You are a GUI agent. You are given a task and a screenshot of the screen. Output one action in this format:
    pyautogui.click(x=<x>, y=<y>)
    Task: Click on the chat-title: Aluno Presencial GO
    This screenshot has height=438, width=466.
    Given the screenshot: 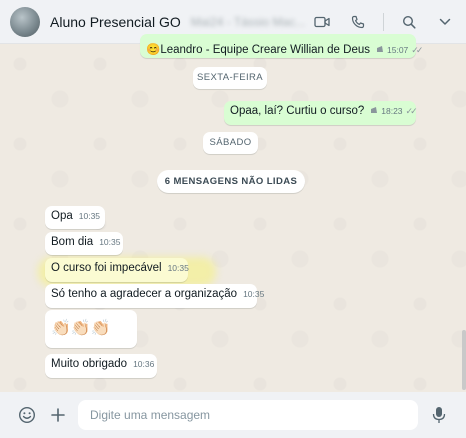 What is the action you would take?
    pyautogui.click(x=115, y=22)
    